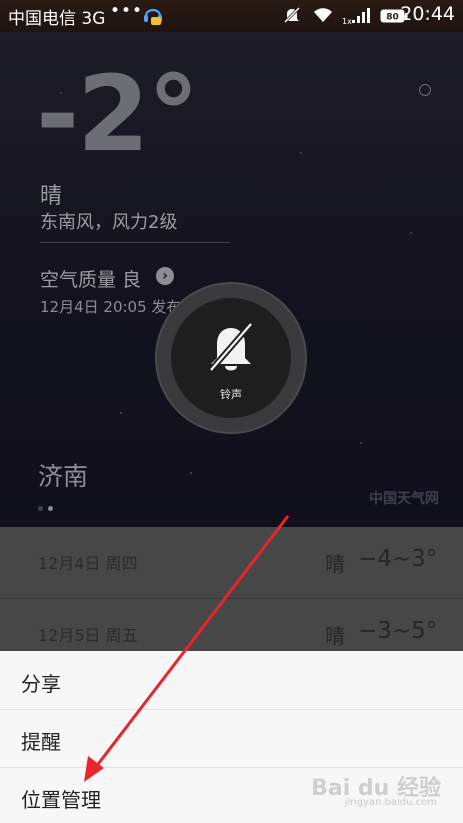 This screenshot has width=463, height=823. I want to click on divider, so click(135, 242).